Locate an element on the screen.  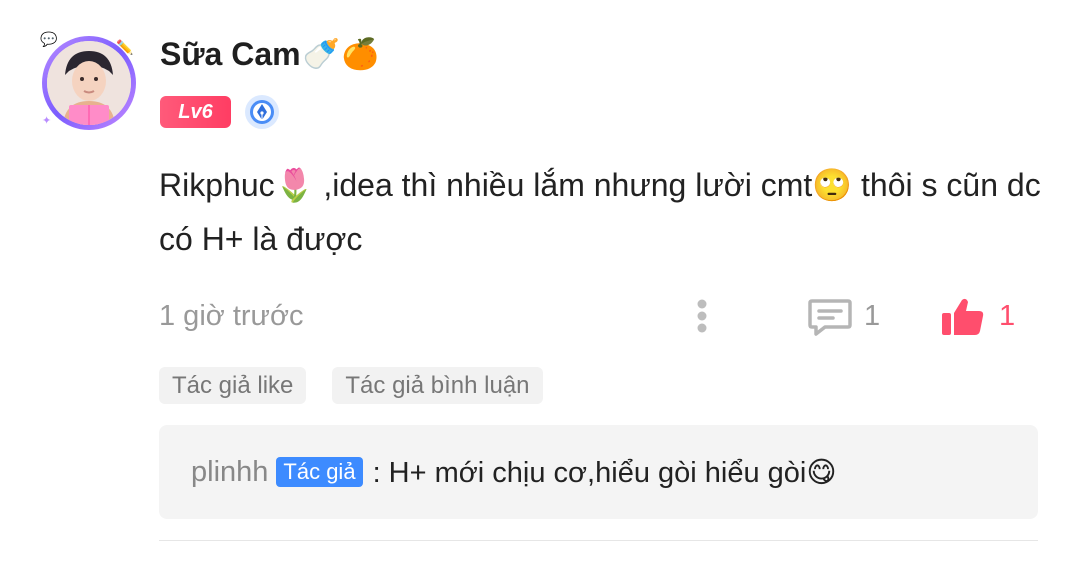
reply-count: 1 is located at coordinates (872, 316).